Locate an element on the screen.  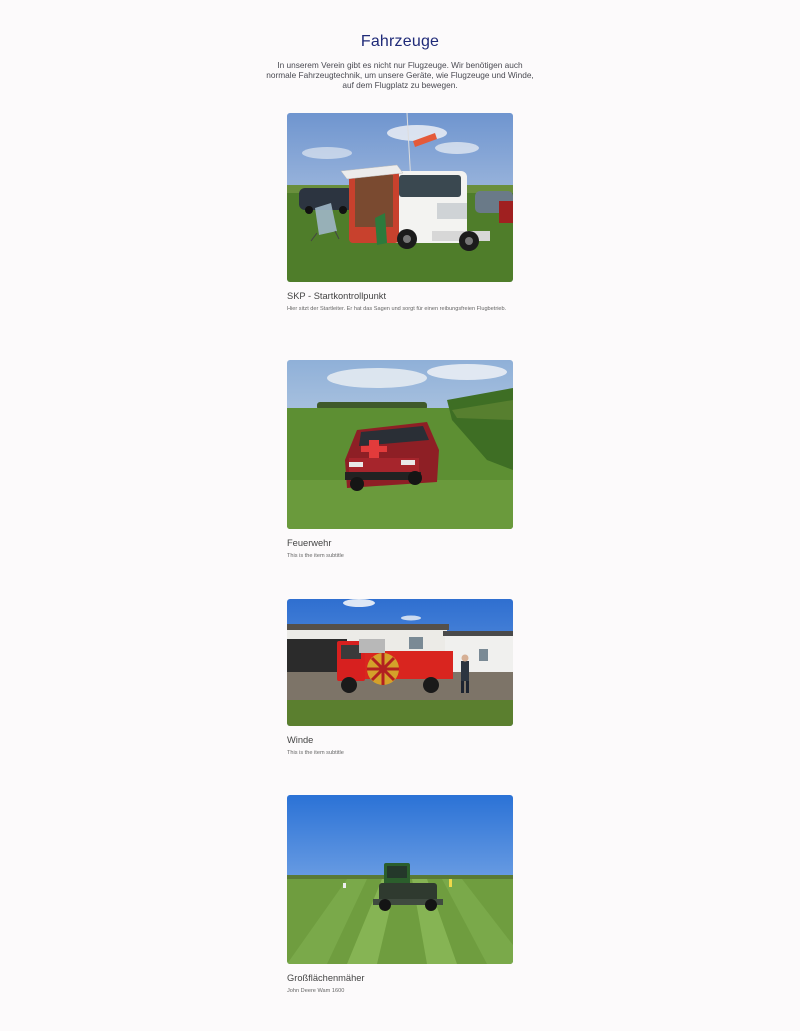
vehicle-title: Feuerwehr is located at coordinates (309, 543).